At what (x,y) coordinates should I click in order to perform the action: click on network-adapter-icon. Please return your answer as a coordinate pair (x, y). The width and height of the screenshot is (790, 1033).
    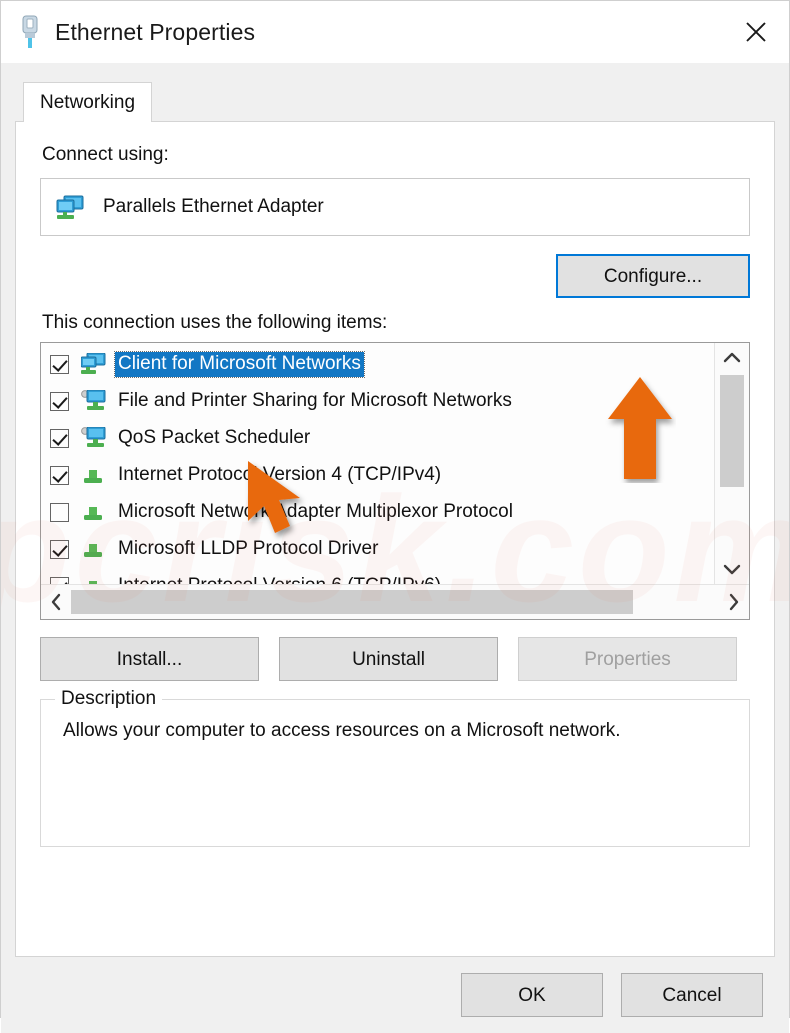
    Looking at the image, I should click on (69, 207).